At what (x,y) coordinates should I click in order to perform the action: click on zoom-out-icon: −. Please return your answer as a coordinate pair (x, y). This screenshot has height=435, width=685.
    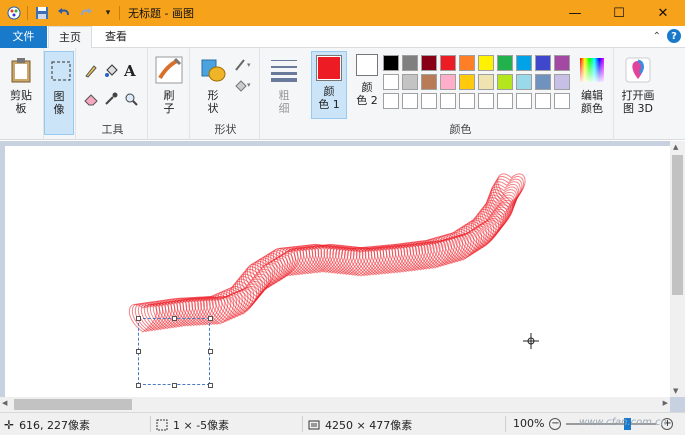
    Looking at the image, I should click on (555, 423).